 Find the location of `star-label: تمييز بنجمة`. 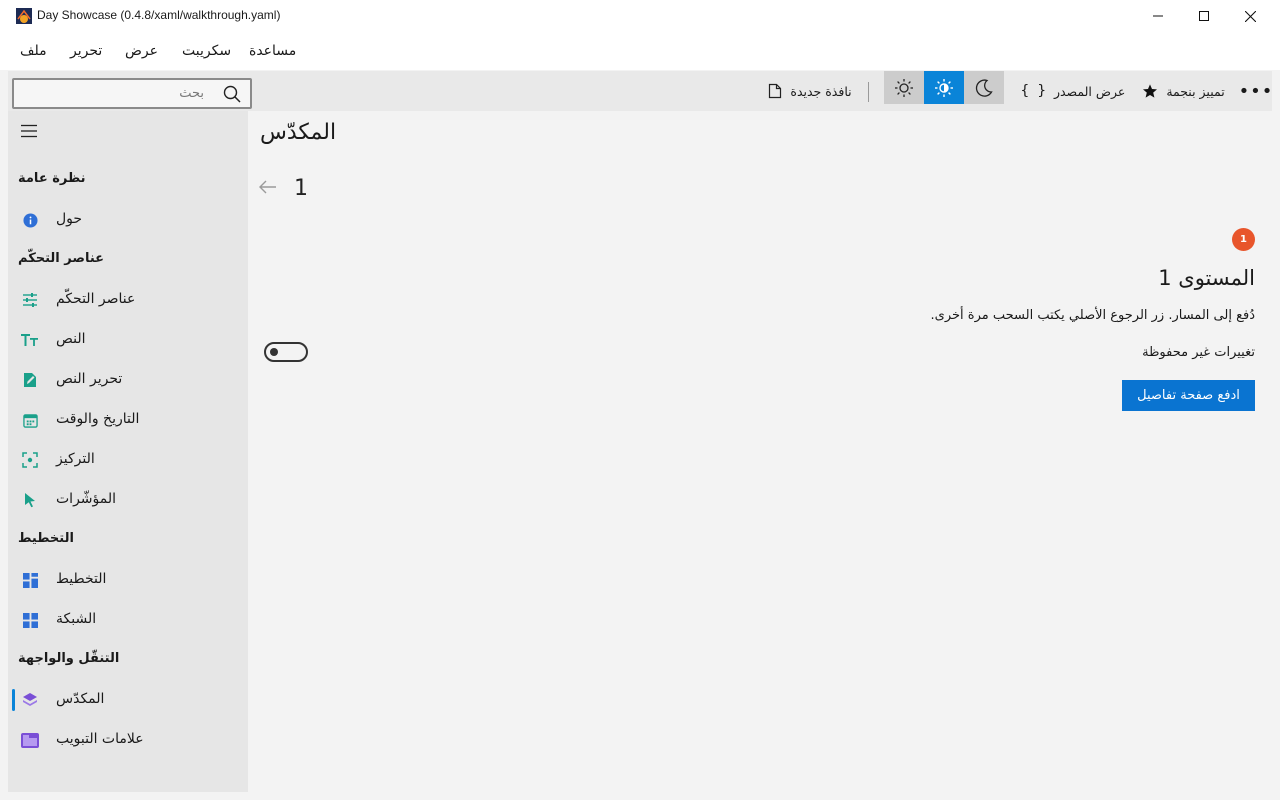

star-label: تمييز بنجمة is located at coordinates (1195, 91).